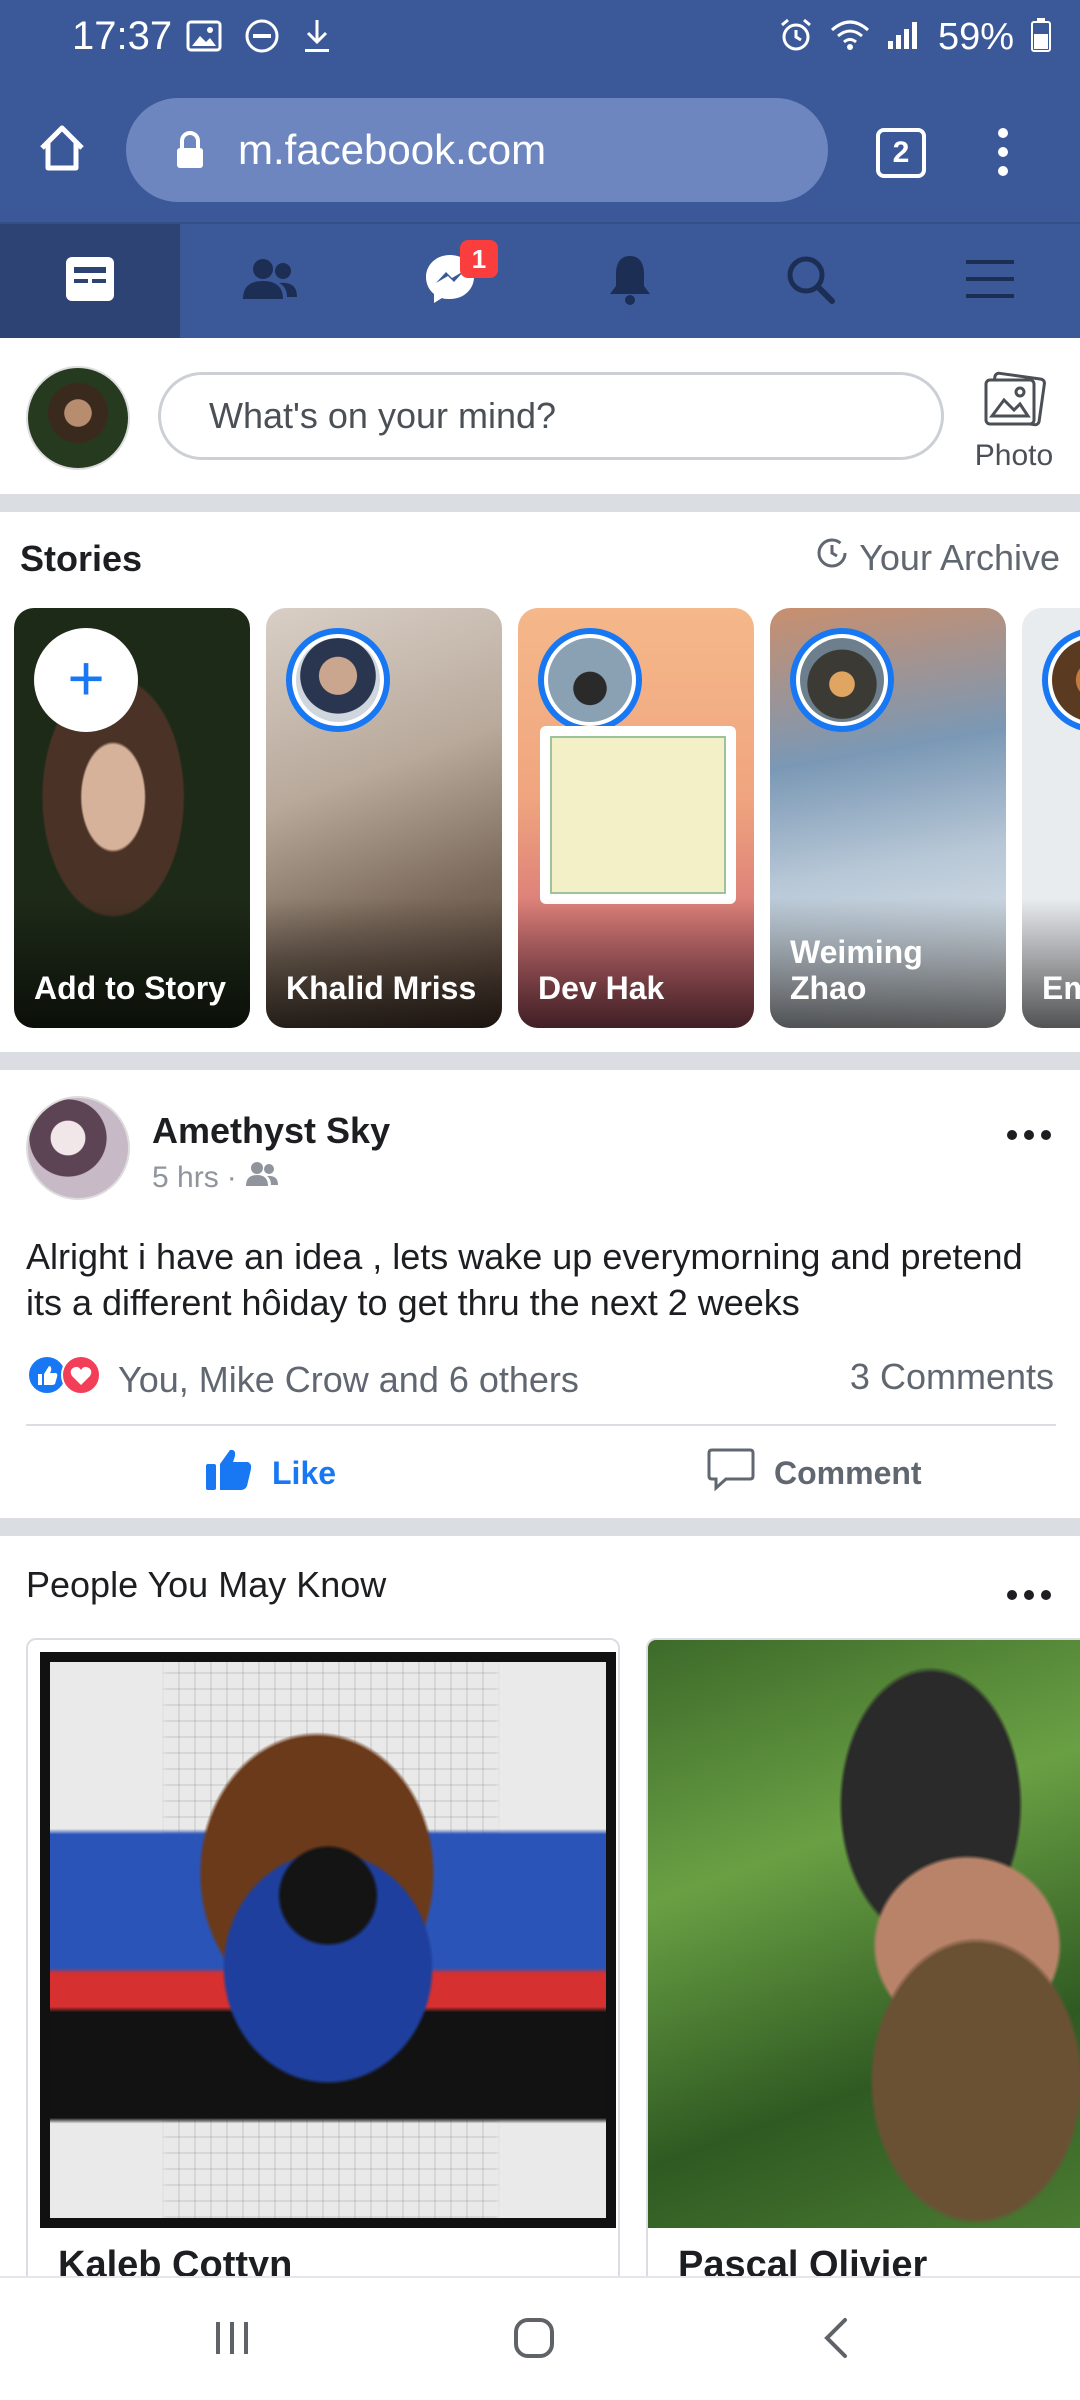 The height and width of the screenshot is (2400, 1080). What do you see at coordinates (904, 37) in the screenshot?
I see `signal-icon` at bounding box center [904, 37].